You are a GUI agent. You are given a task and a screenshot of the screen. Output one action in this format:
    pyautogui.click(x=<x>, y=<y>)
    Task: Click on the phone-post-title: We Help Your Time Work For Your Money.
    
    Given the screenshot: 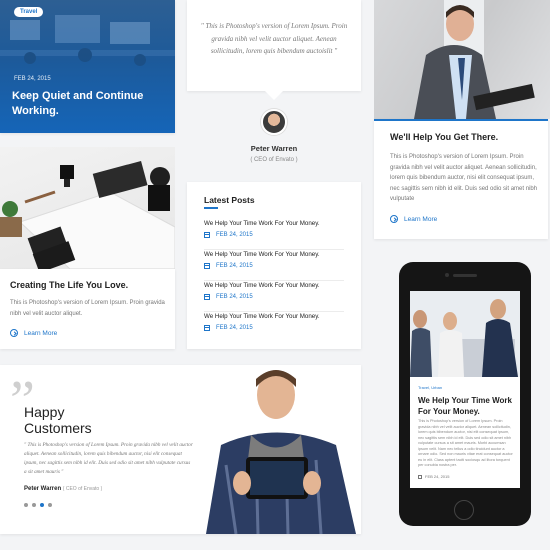 What is the action you would take?
    pyautogui.click(x=466, y=406)
    